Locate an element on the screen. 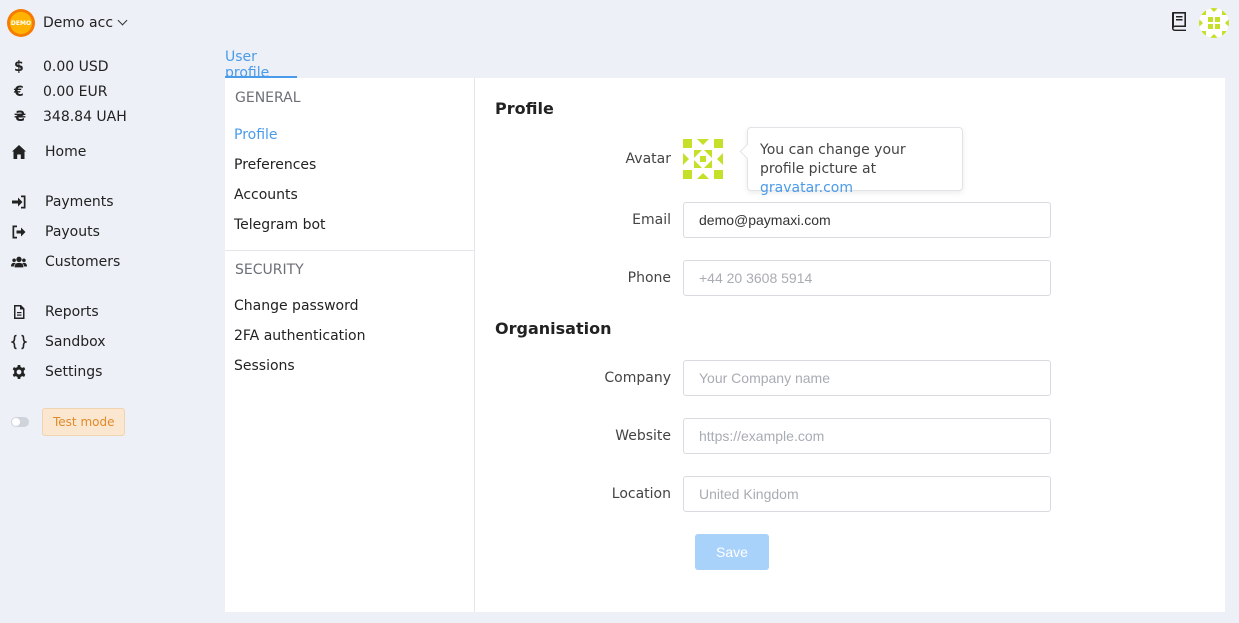 This screenshot has width=1239, height=623. account-switcher: DEMO Demo acc is located at coordinates (67, 23).